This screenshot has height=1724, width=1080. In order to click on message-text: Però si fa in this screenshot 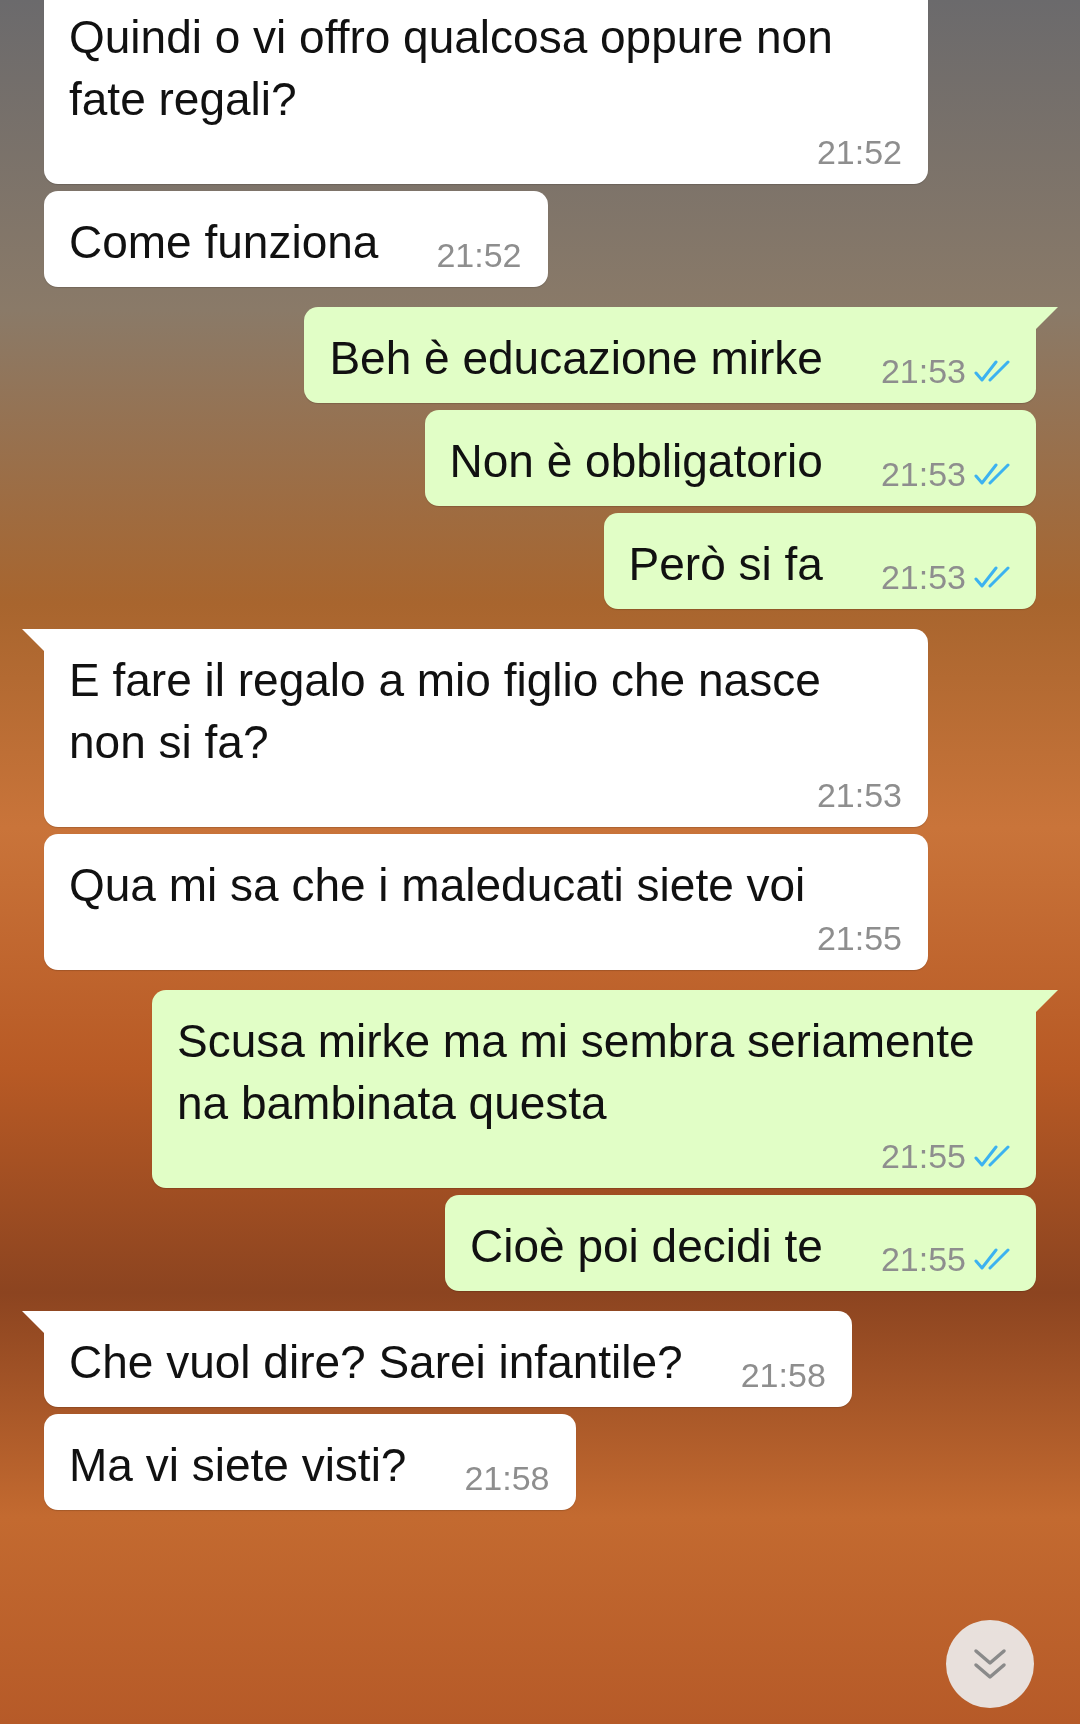, I will do `click(725, 564)`.